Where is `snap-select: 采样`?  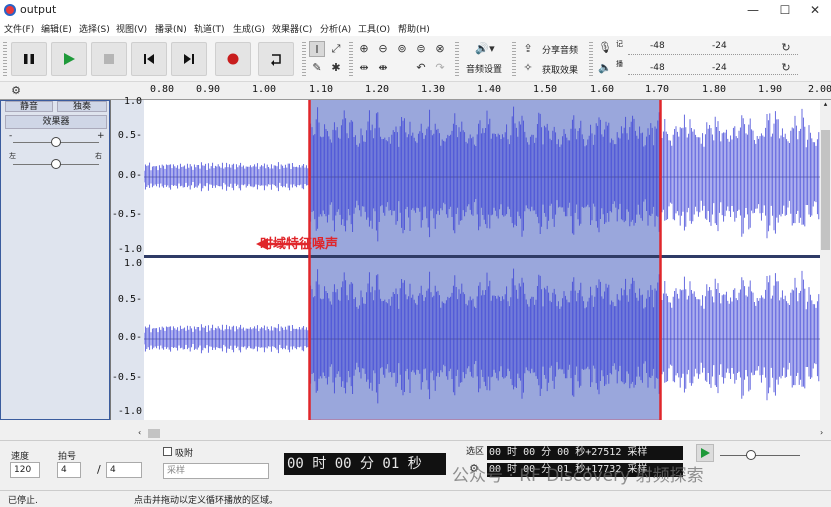
snap-select: 采样 is located at coordinates (216, 471).